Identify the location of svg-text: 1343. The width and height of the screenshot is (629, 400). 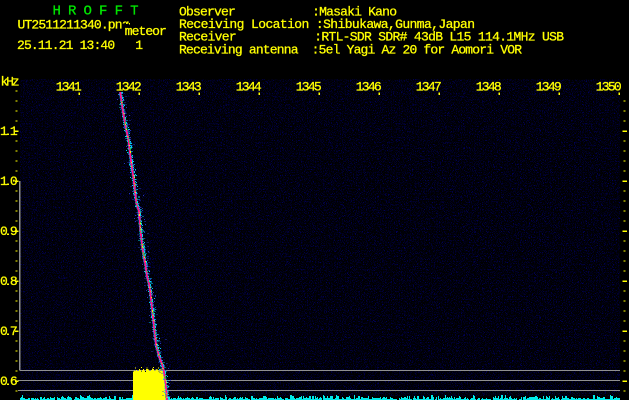
(189, 87).